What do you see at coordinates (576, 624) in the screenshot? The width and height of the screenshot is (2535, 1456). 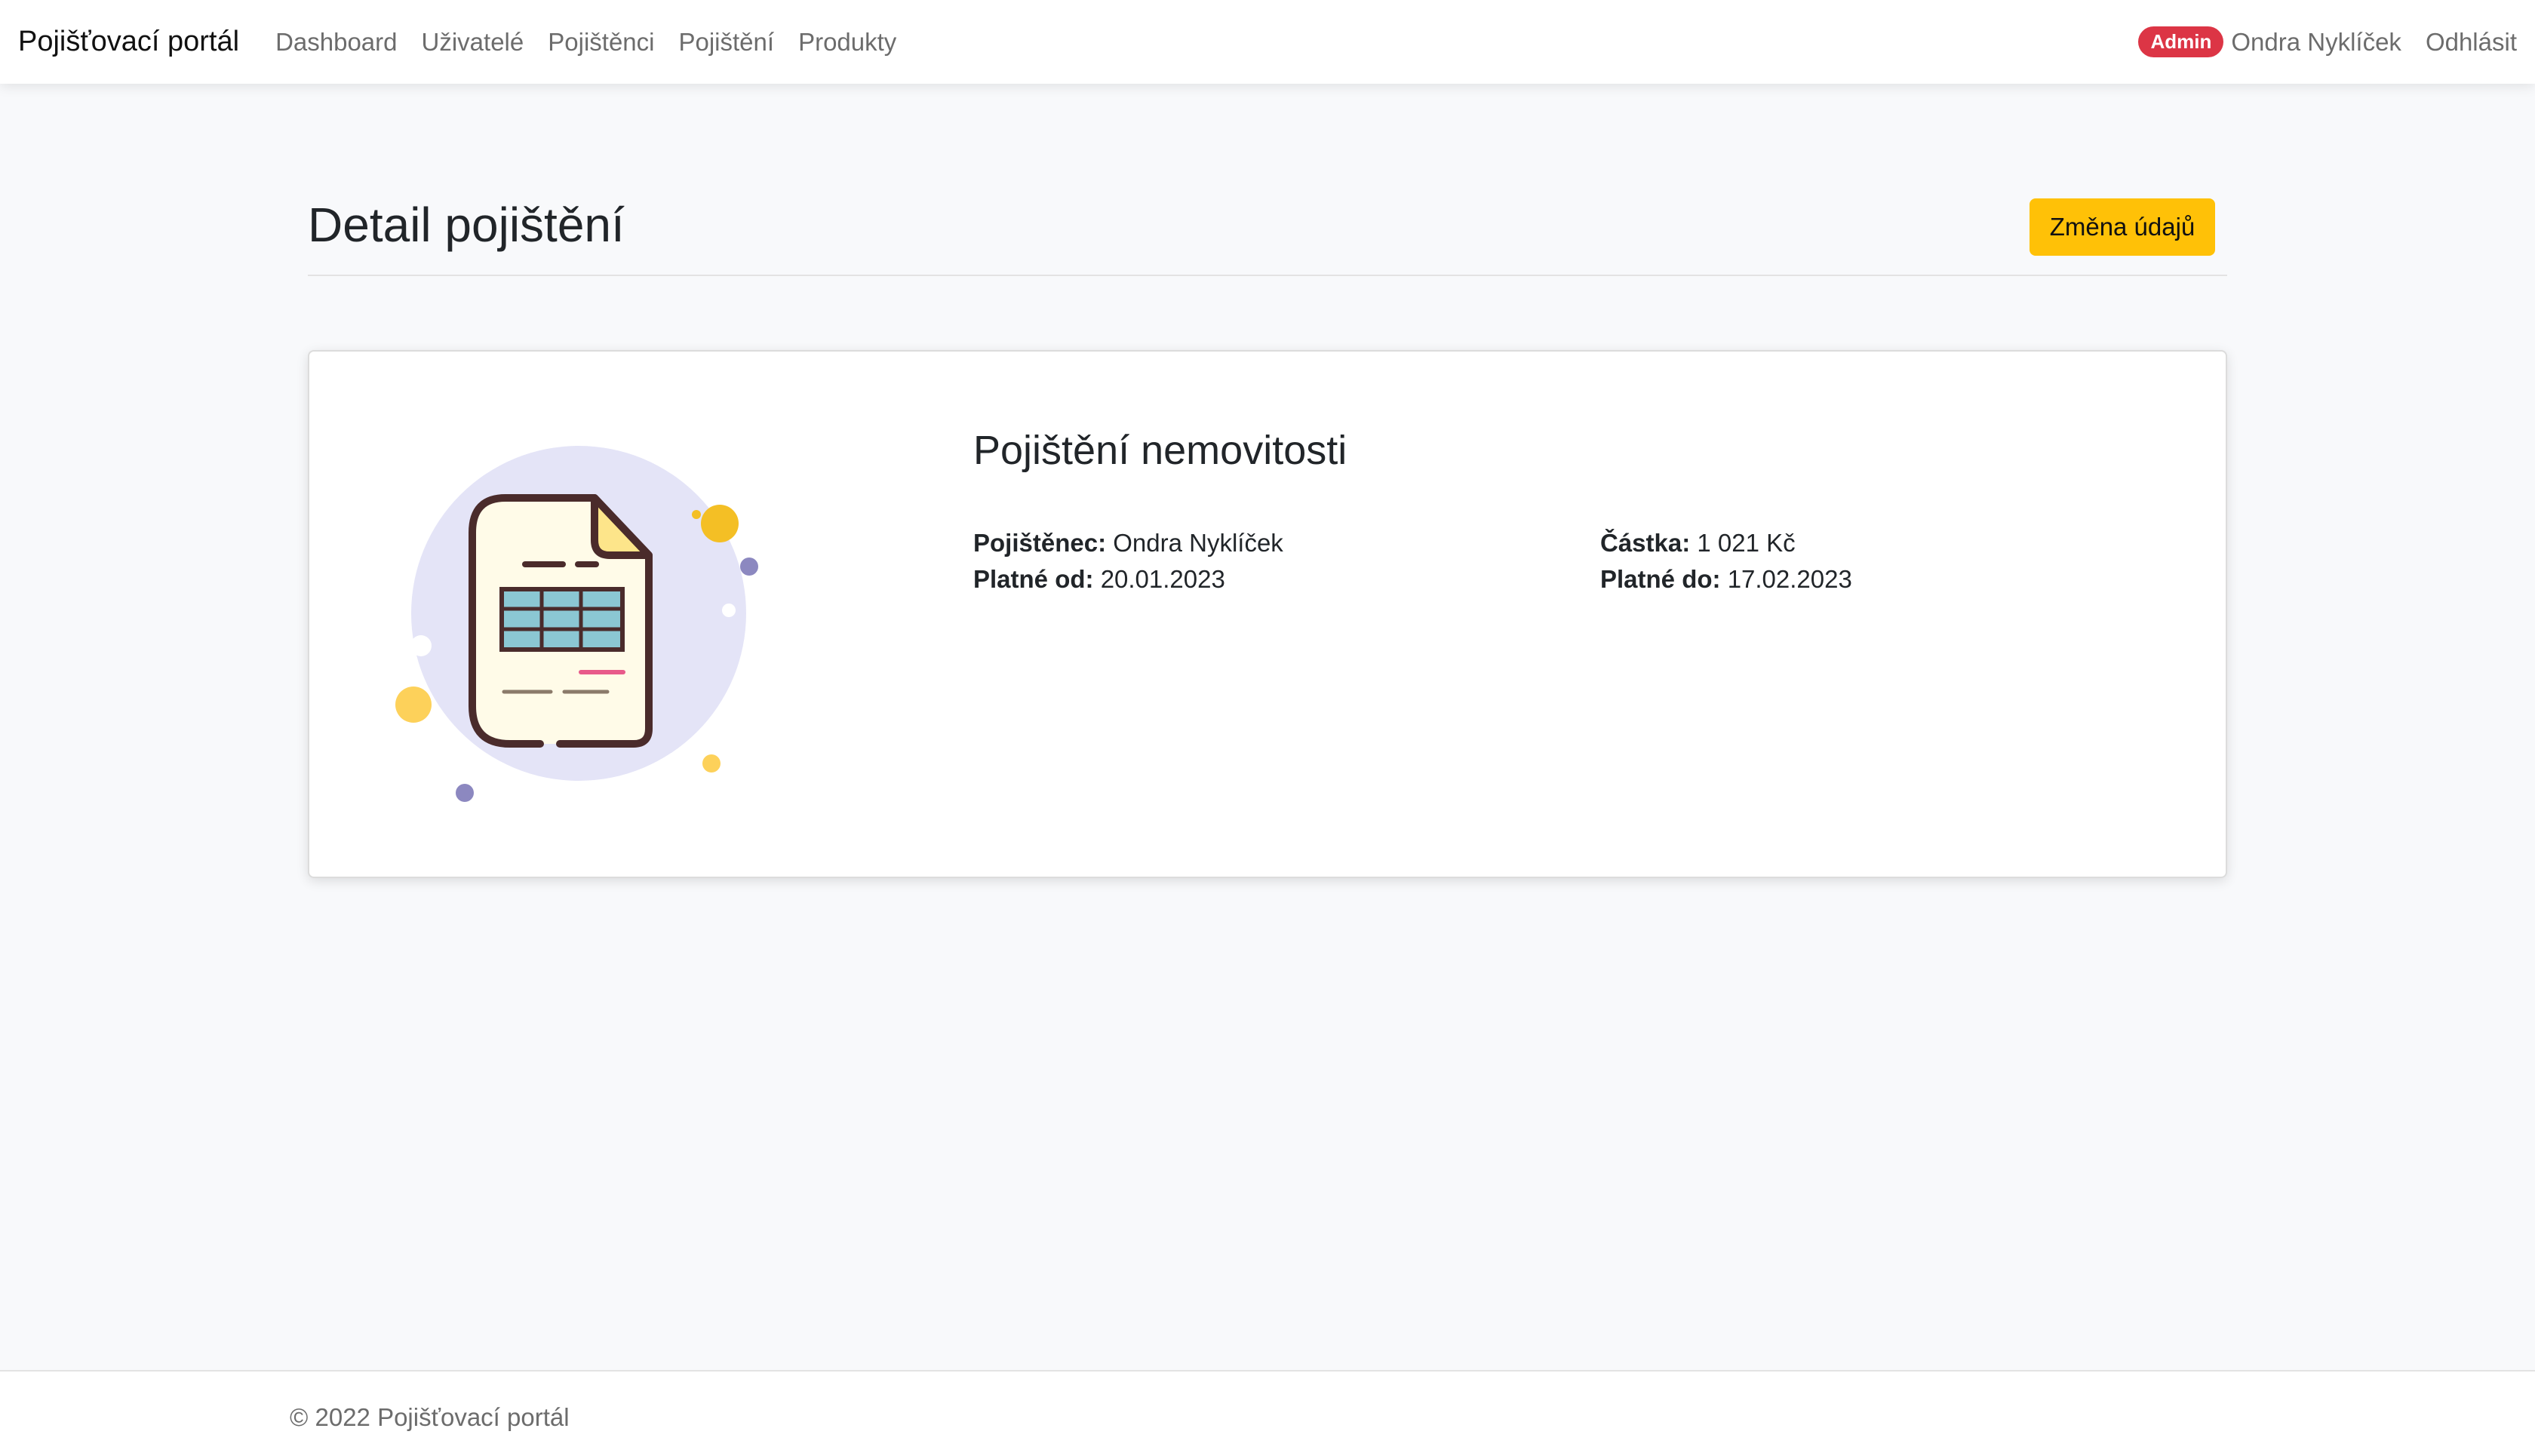 I see `document-spreadsheet-icon` at bounding box center [576, 624].